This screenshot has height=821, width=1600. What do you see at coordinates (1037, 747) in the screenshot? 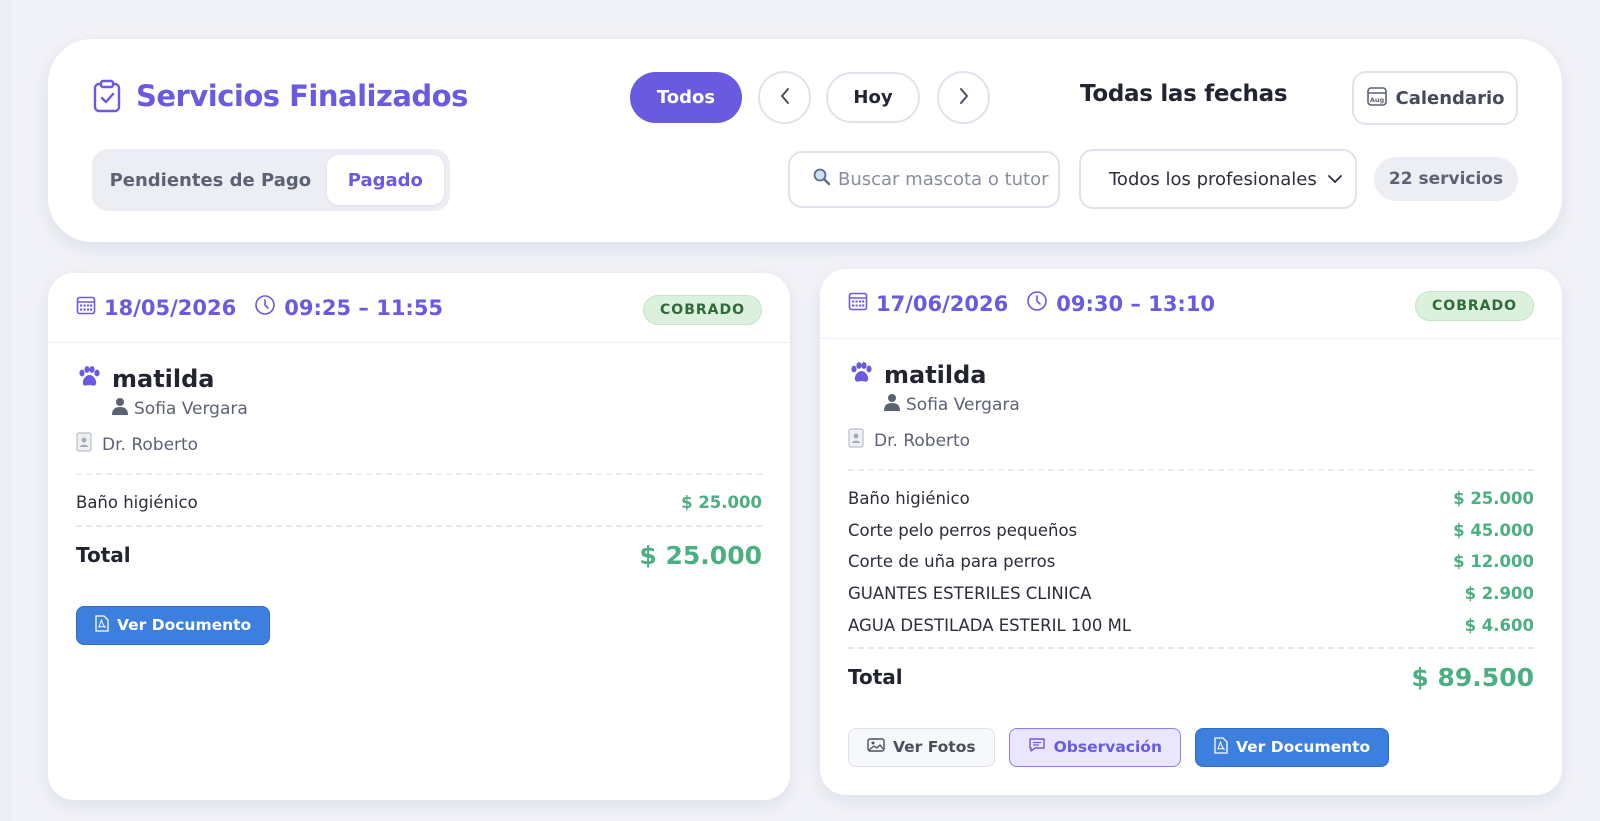
I see `message-icon` at bounding box center [1037, 747].